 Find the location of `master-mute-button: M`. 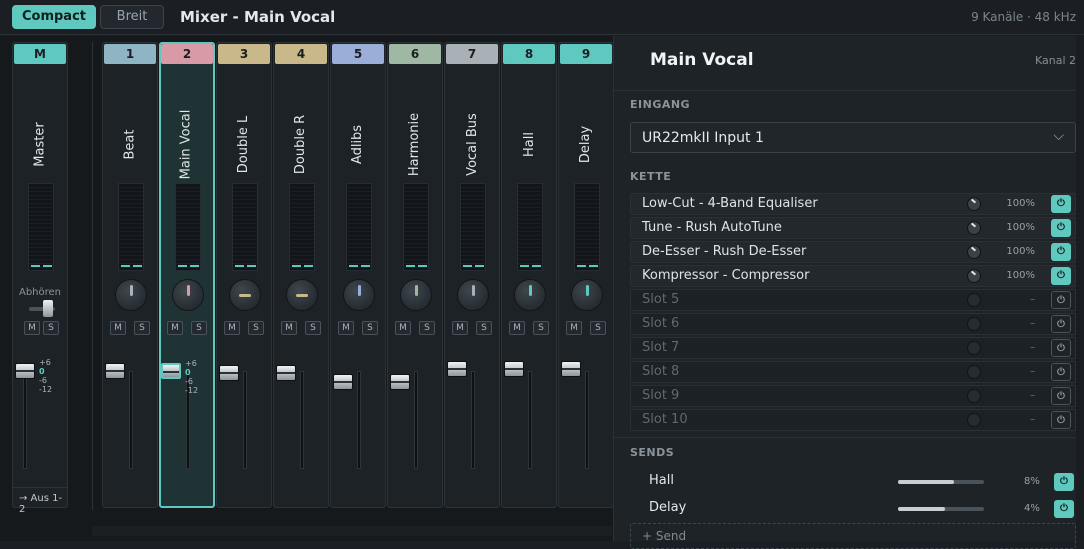

master-mute-button: M is located at coordinates (32, 328).